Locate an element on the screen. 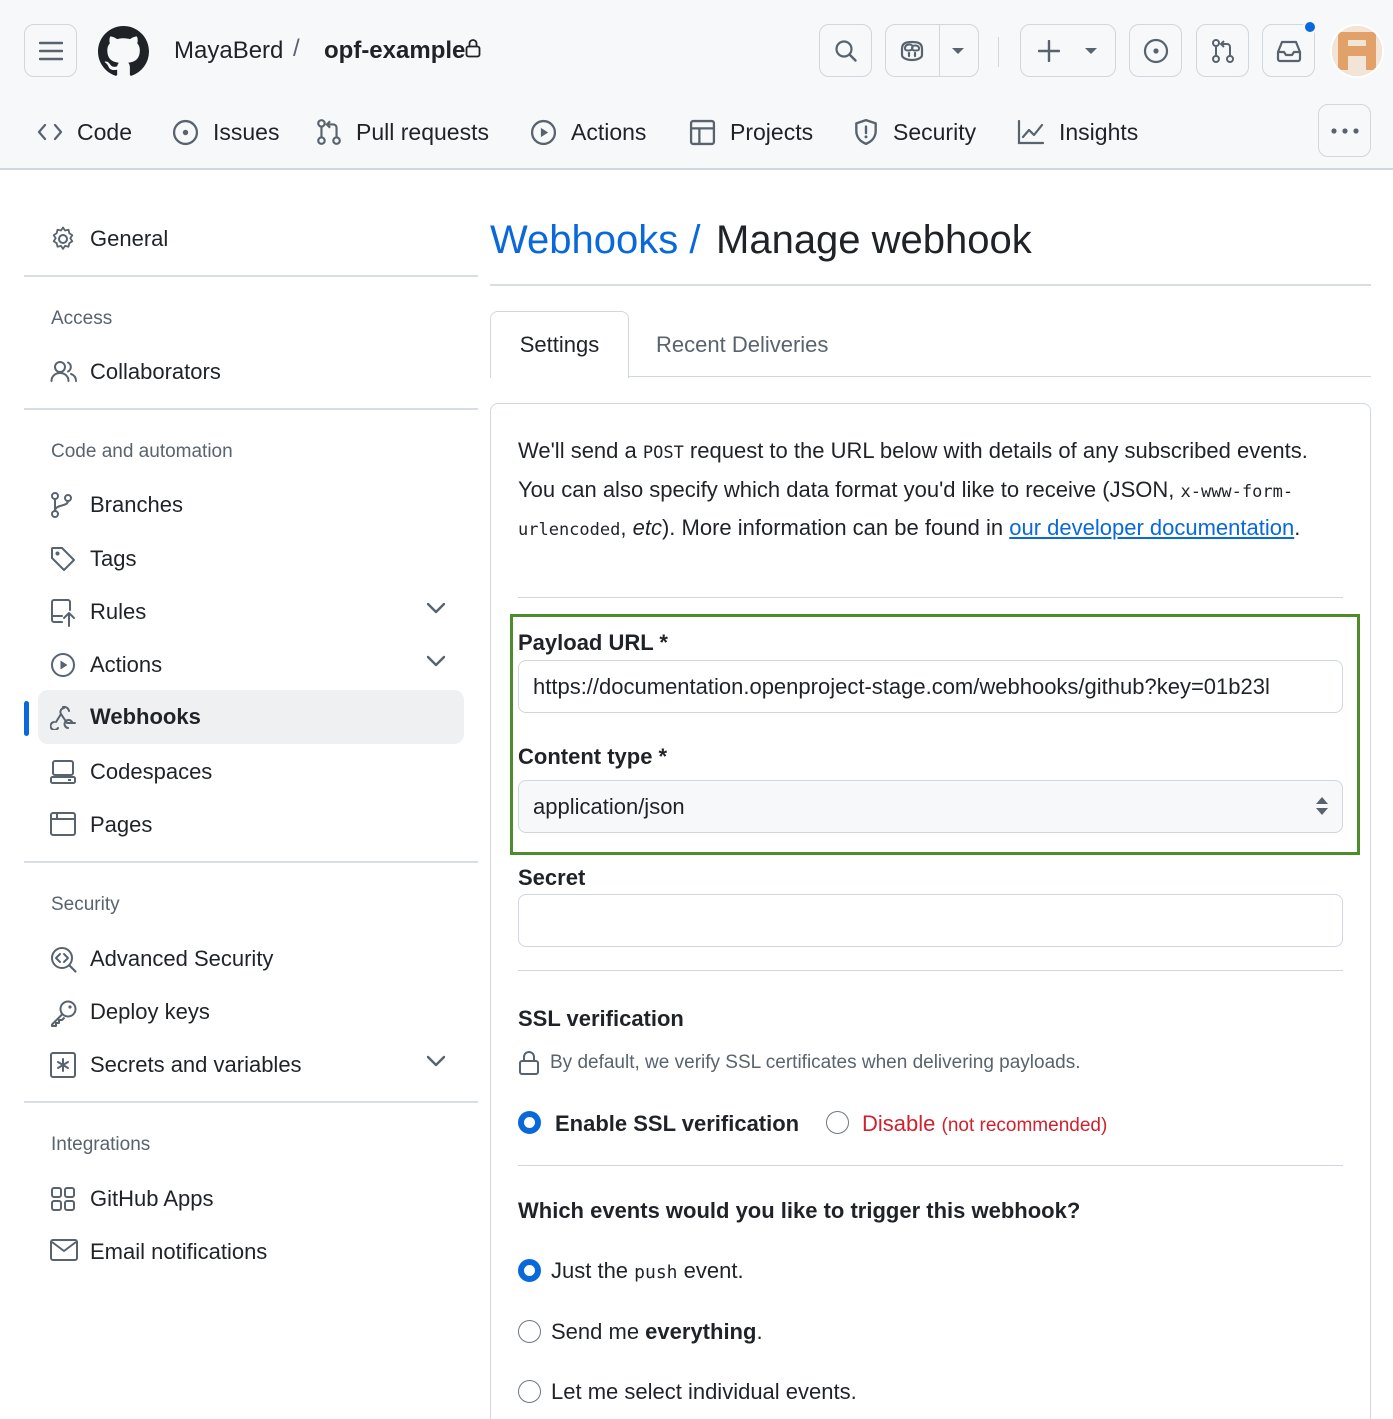 This screenshot has height=1419, width=1393. developer-documentation-link: our developer documentation is located at coordinates (1151, 527).